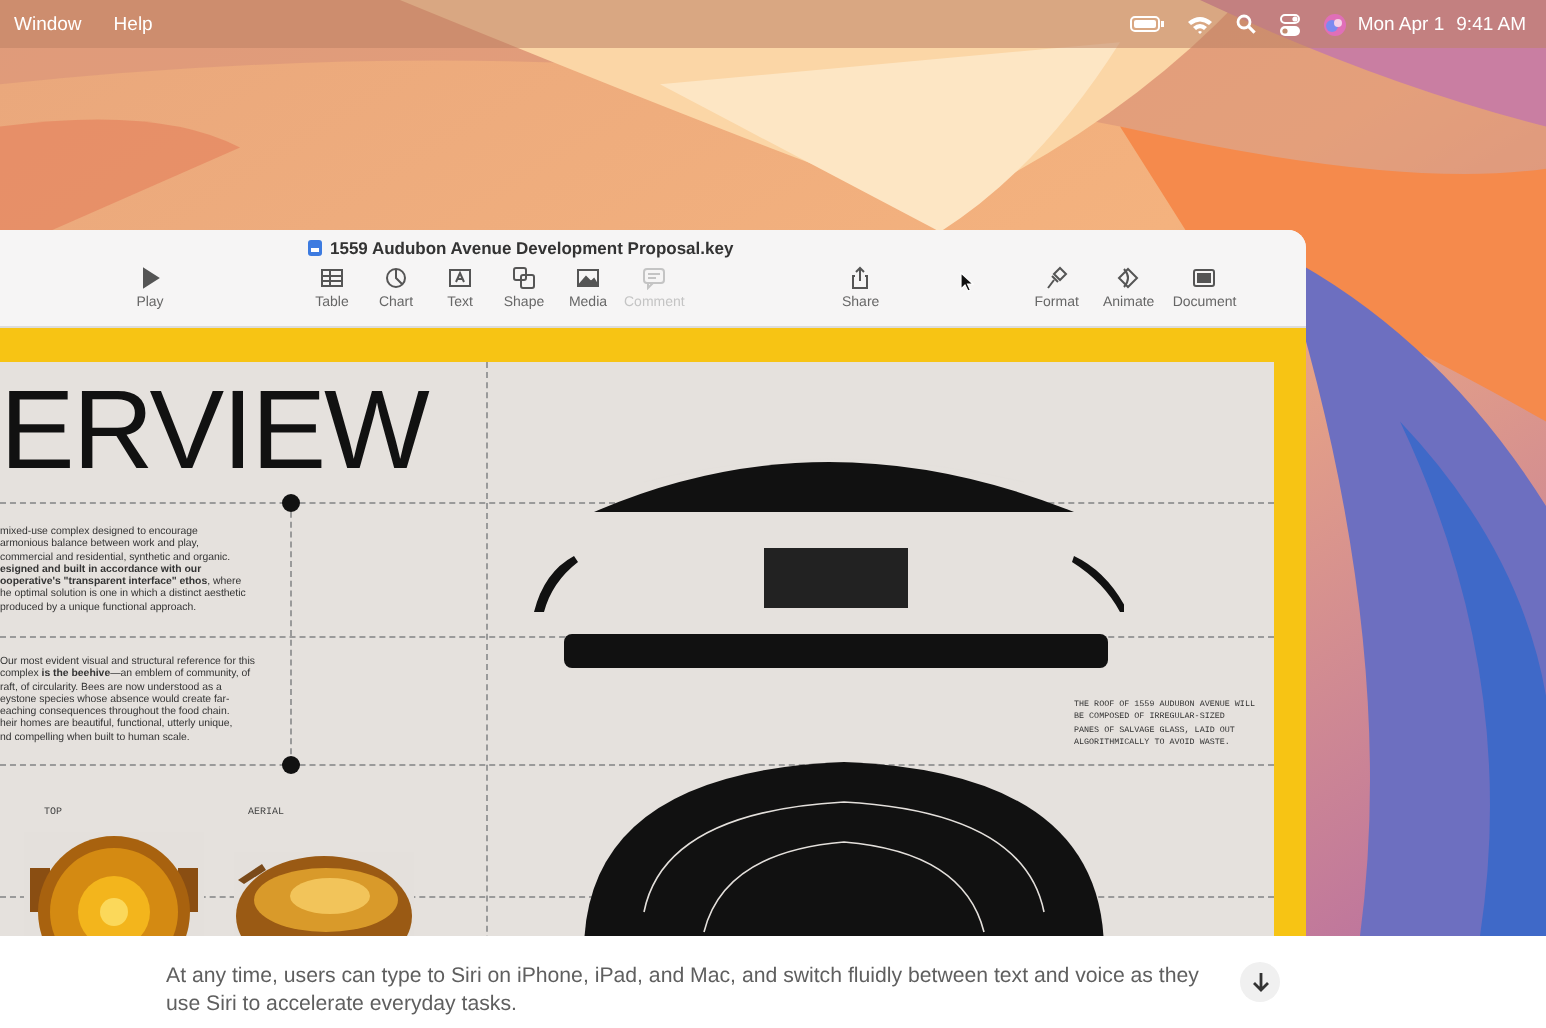  What do you see at coordinates (683, 990) in the screenshot?
I see `caption-text: At any time, users can type to Siri on iPhone, iPad, and Mac, and switch fluidly between text and voice as they use Siri to accelerate everyday tasks.` at bounding box center [683, 990].